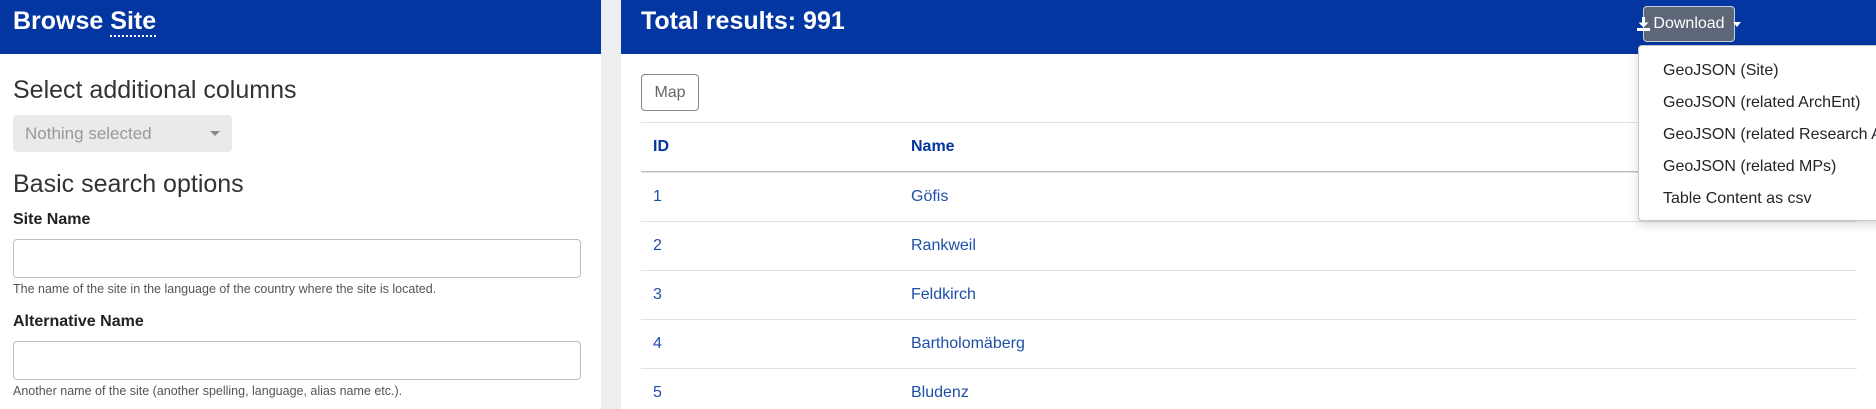 The width and height of the screenshot is (1876, 409). I want to click on table-row: 4 Bartholomäberg, so click(1249, 343).